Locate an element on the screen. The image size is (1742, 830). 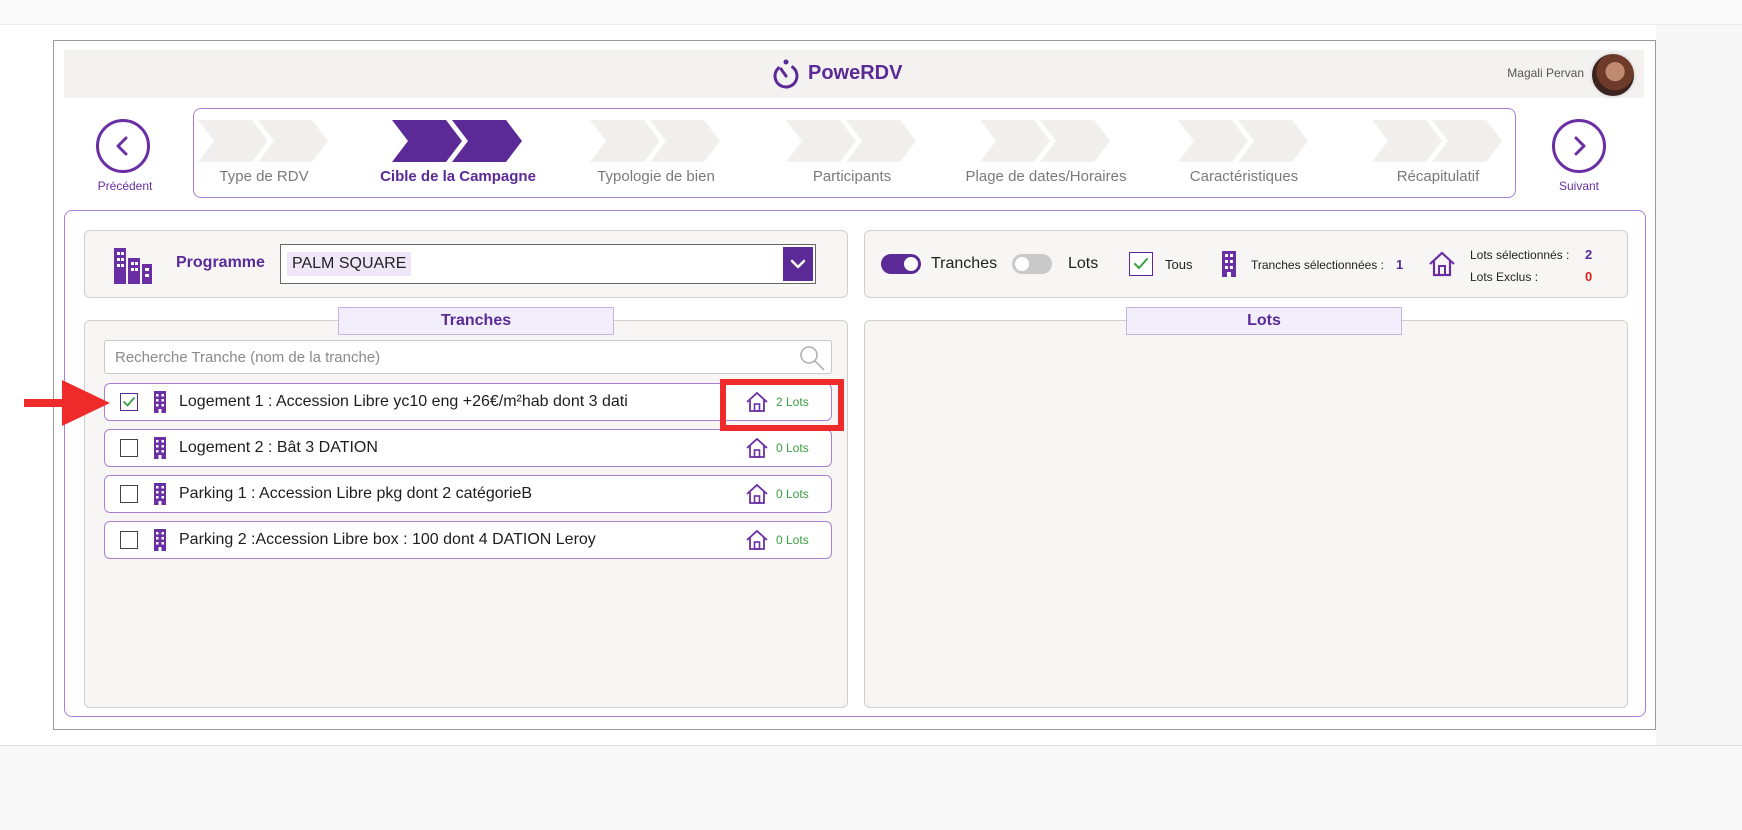
next-button is located at coordinates (1579, 146).